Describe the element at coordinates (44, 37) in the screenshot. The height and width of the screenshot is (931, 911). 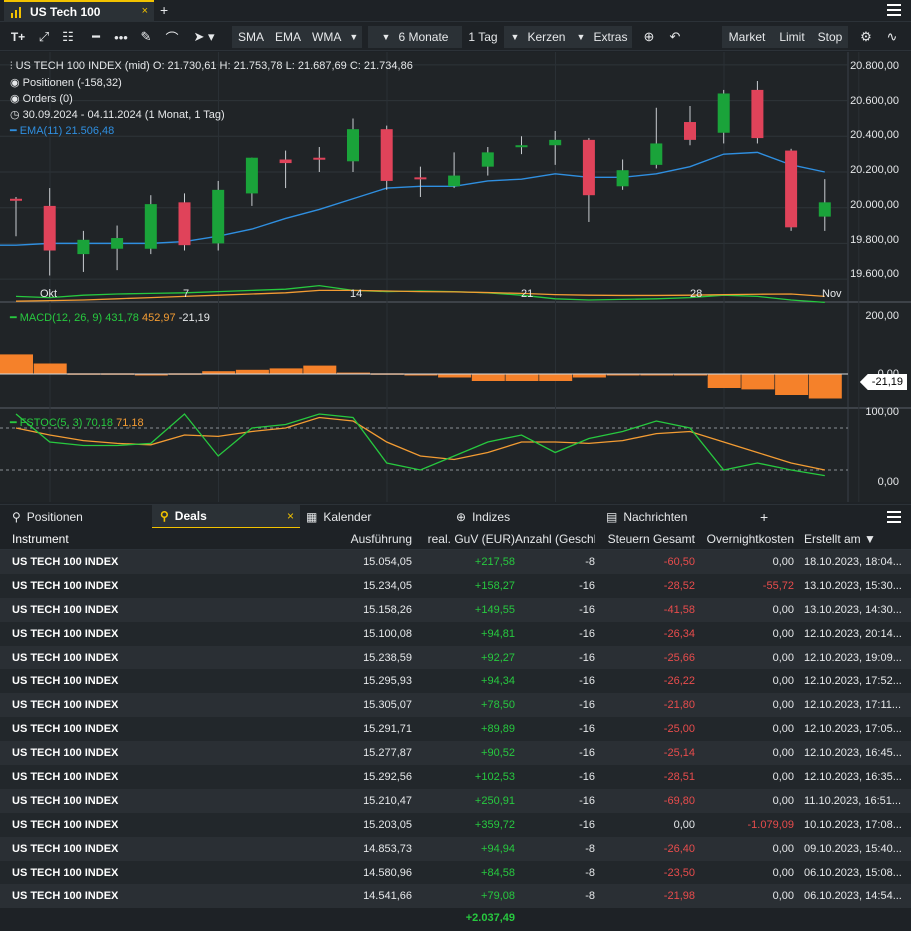
I see `line-tool-icon: ⤢` at that location.